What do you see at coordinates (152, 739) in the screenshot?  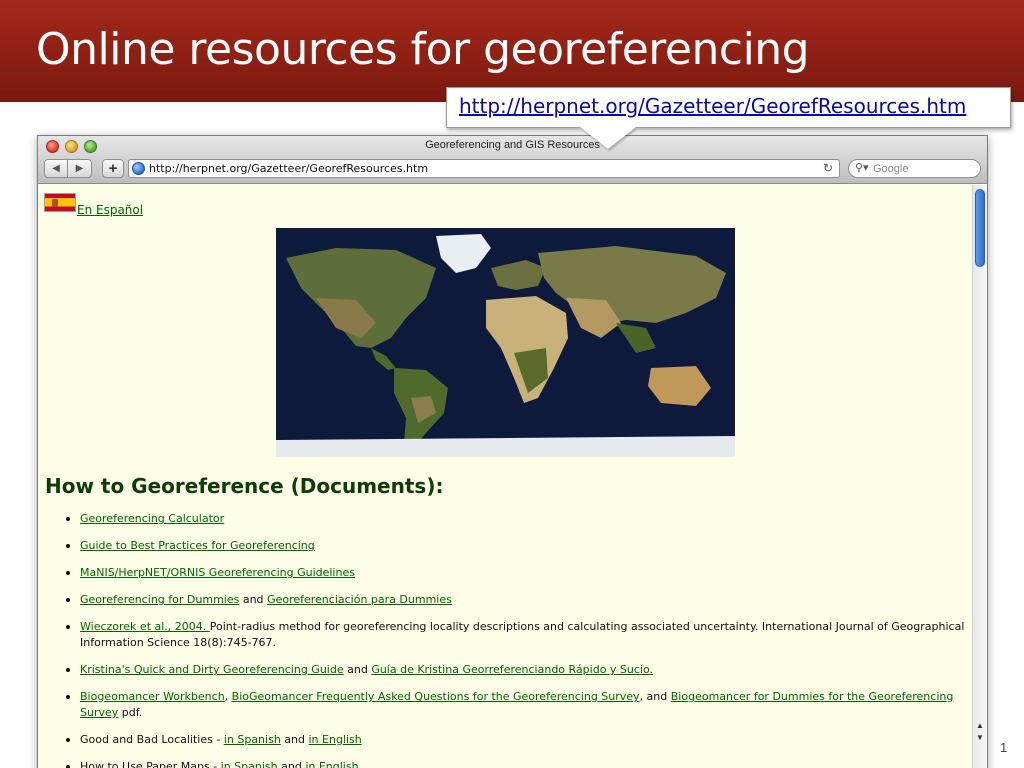 I see `resource-text: Good and Bad Localities -` at bounding box center [152, 739].